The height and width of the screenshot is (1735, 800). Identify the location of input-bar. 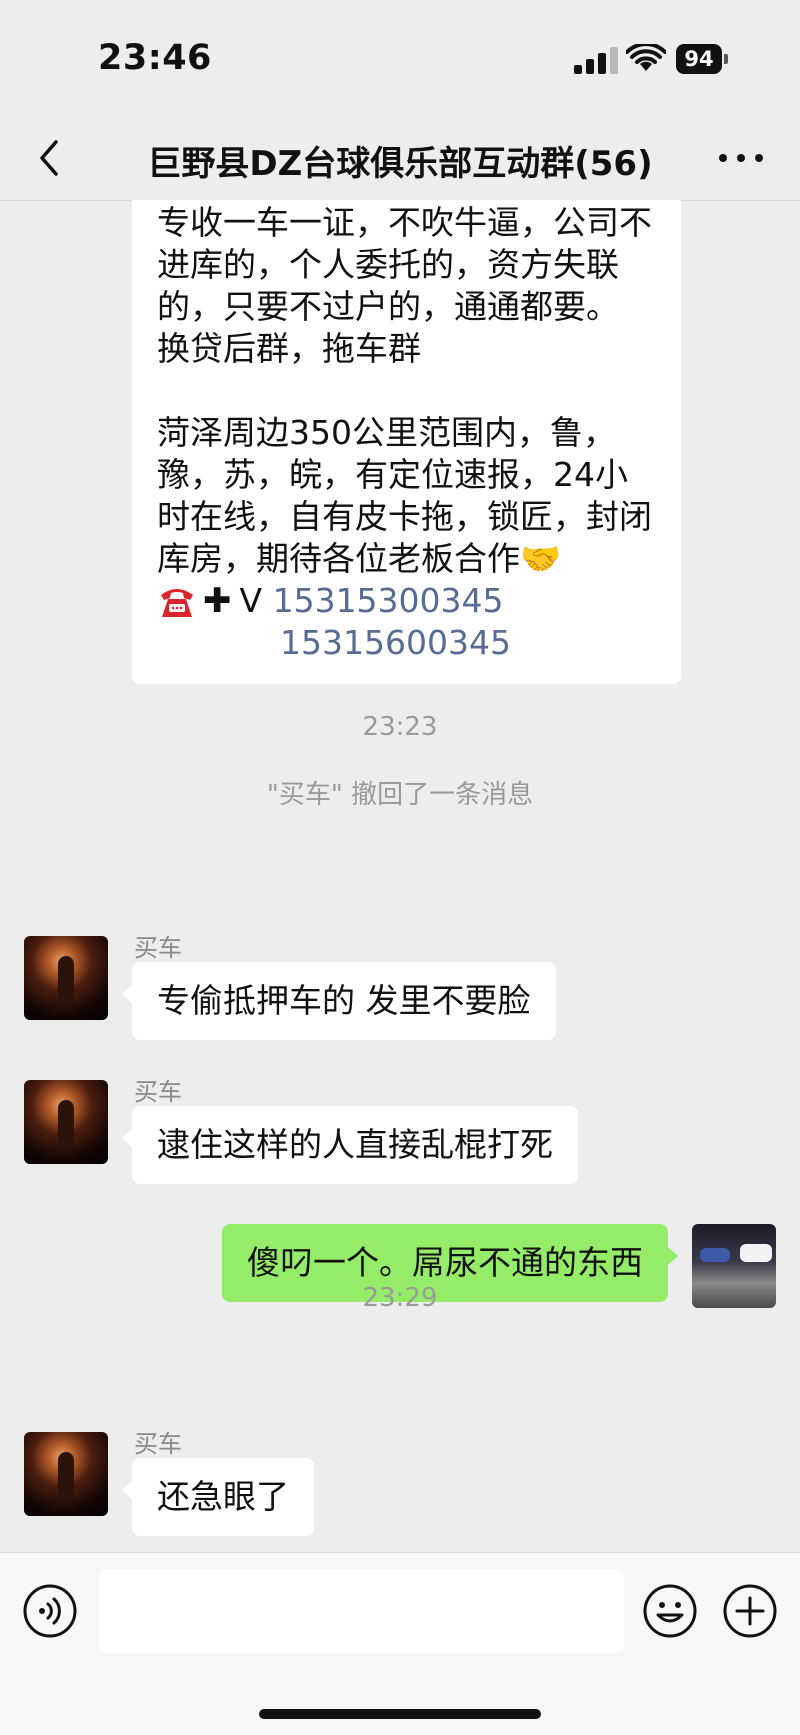
(400, 1643).